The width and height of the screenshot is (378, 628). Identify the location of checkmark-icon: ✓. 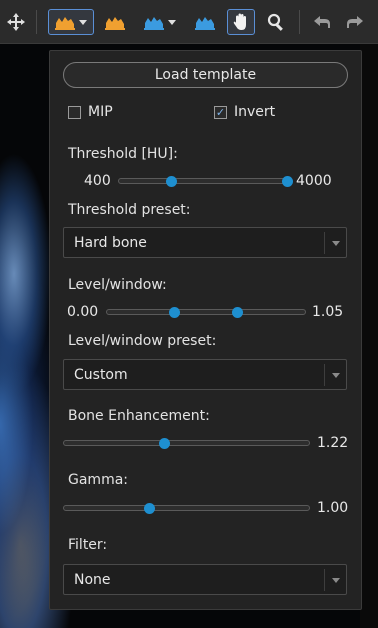
(220, 112).